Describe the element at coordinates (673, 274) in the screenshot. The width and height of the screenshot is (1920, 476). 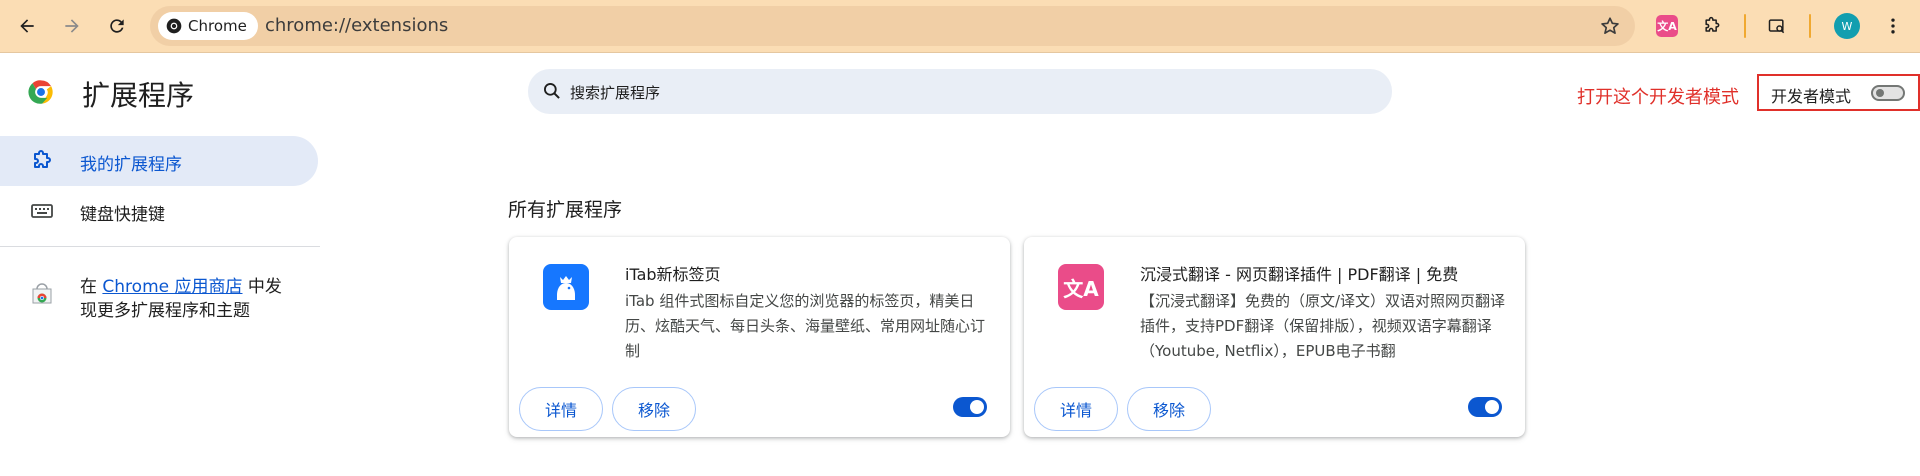
I see `extension-name: iTab新标签页` at that location.